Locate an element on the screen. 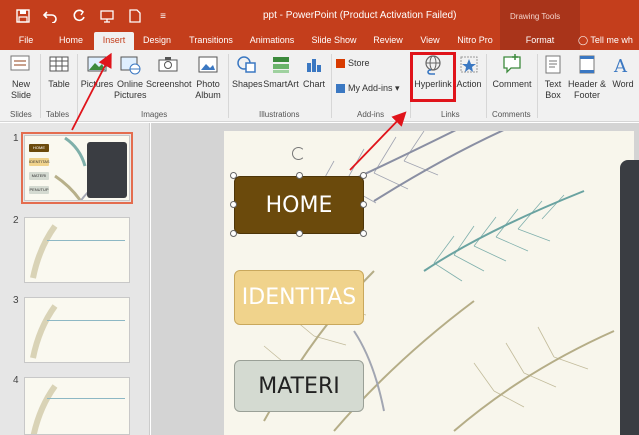  action-star-icon is located at coordinates (469, 64).